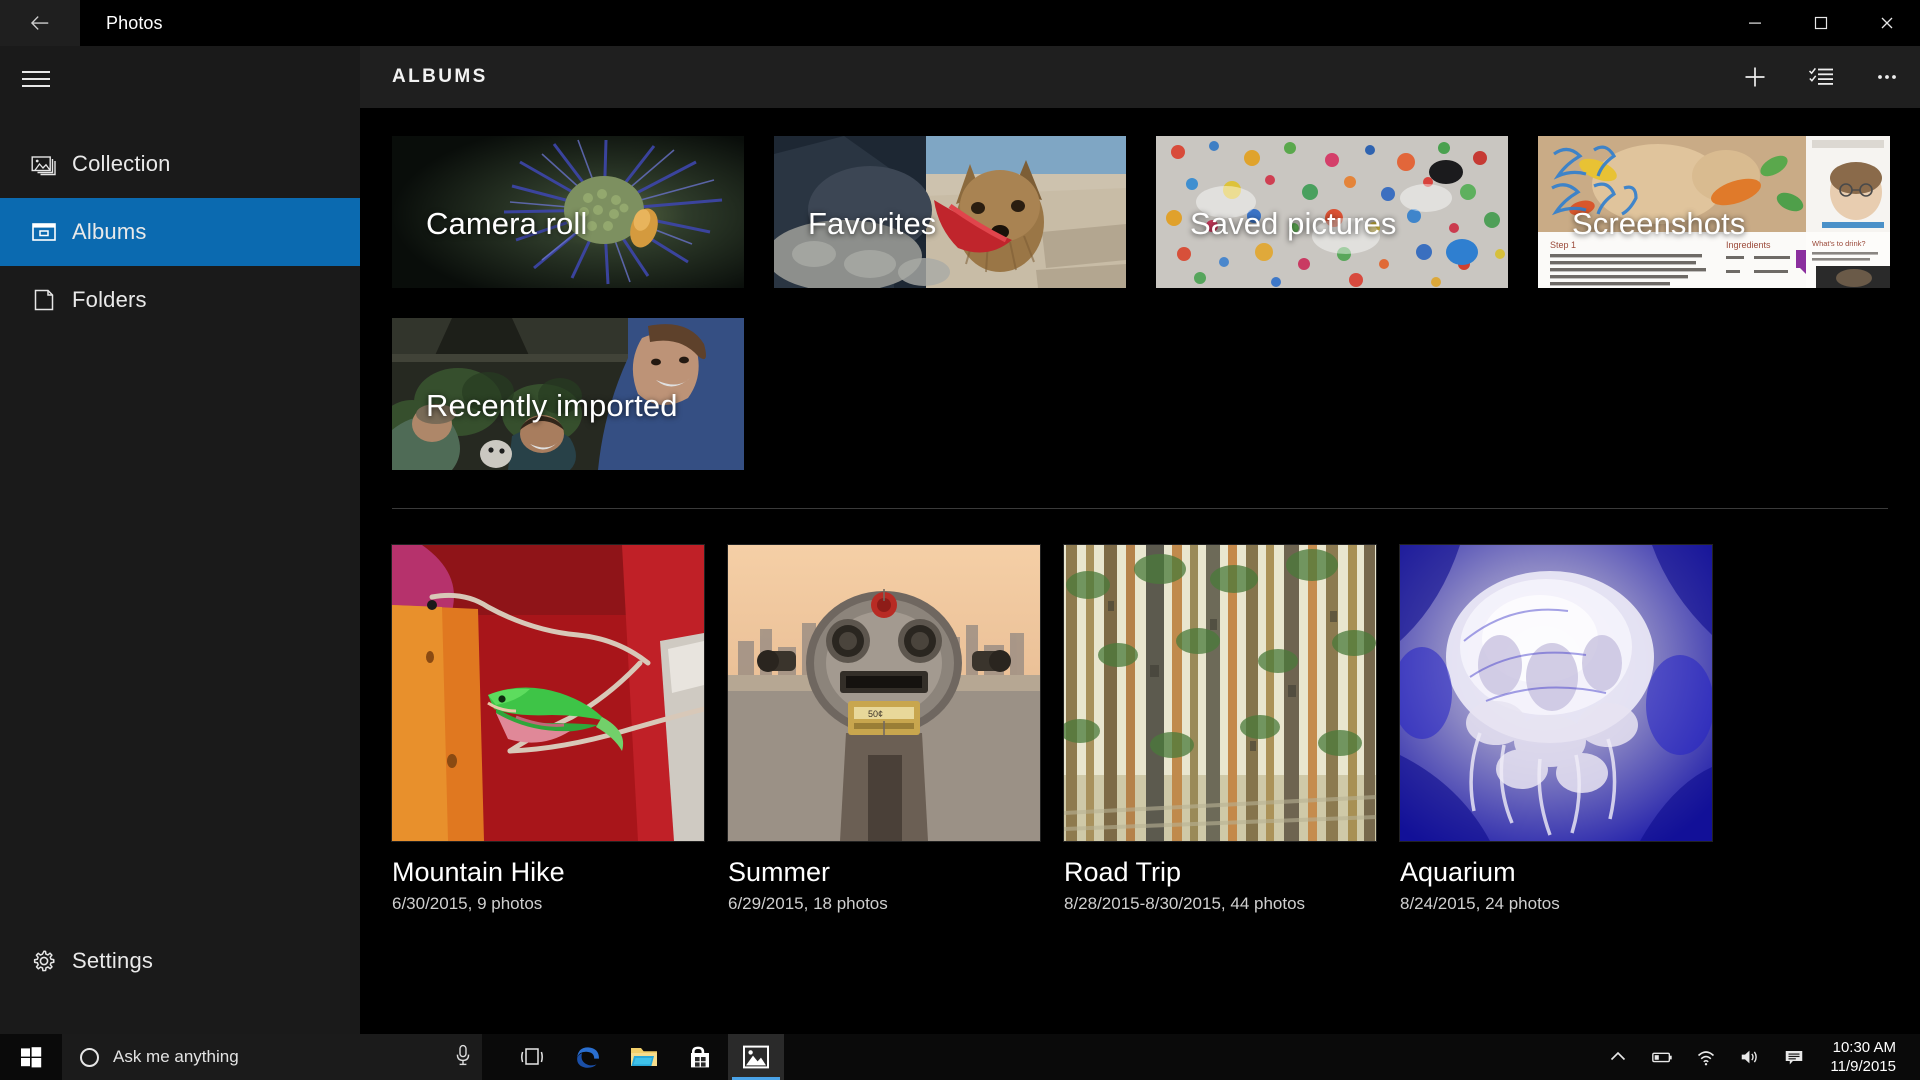 The width and height of the screenshot is (1920, 1080). I want to click on album-banner-recently-imported: Recently imported, so click(568, 394).